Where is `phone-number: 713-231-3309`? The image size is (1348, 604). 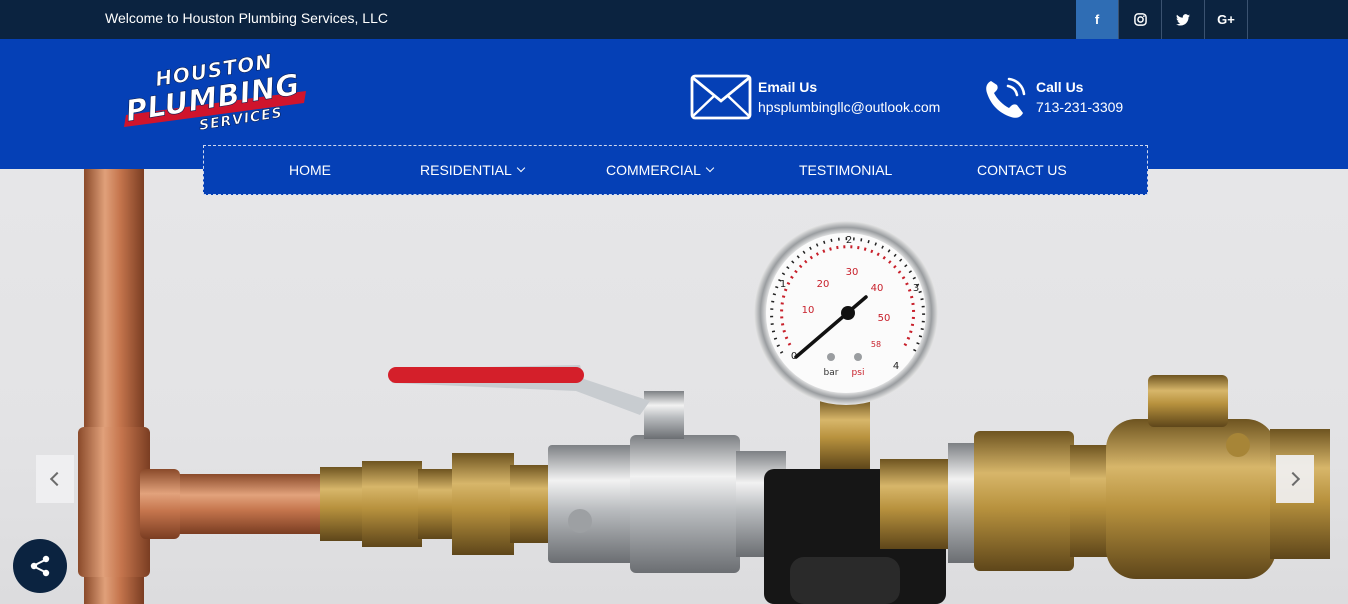
phone-number: 713-231-3309 is located at coordinates (1079, 107).